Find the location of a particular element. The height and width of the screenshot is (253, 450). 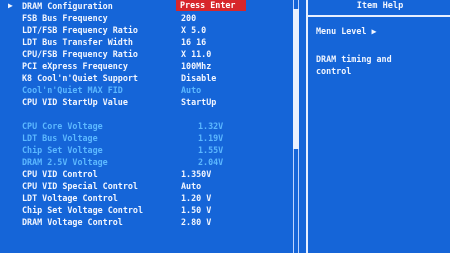

readout-label: LDT Bus Voltage is located at coordinates (60, 138).